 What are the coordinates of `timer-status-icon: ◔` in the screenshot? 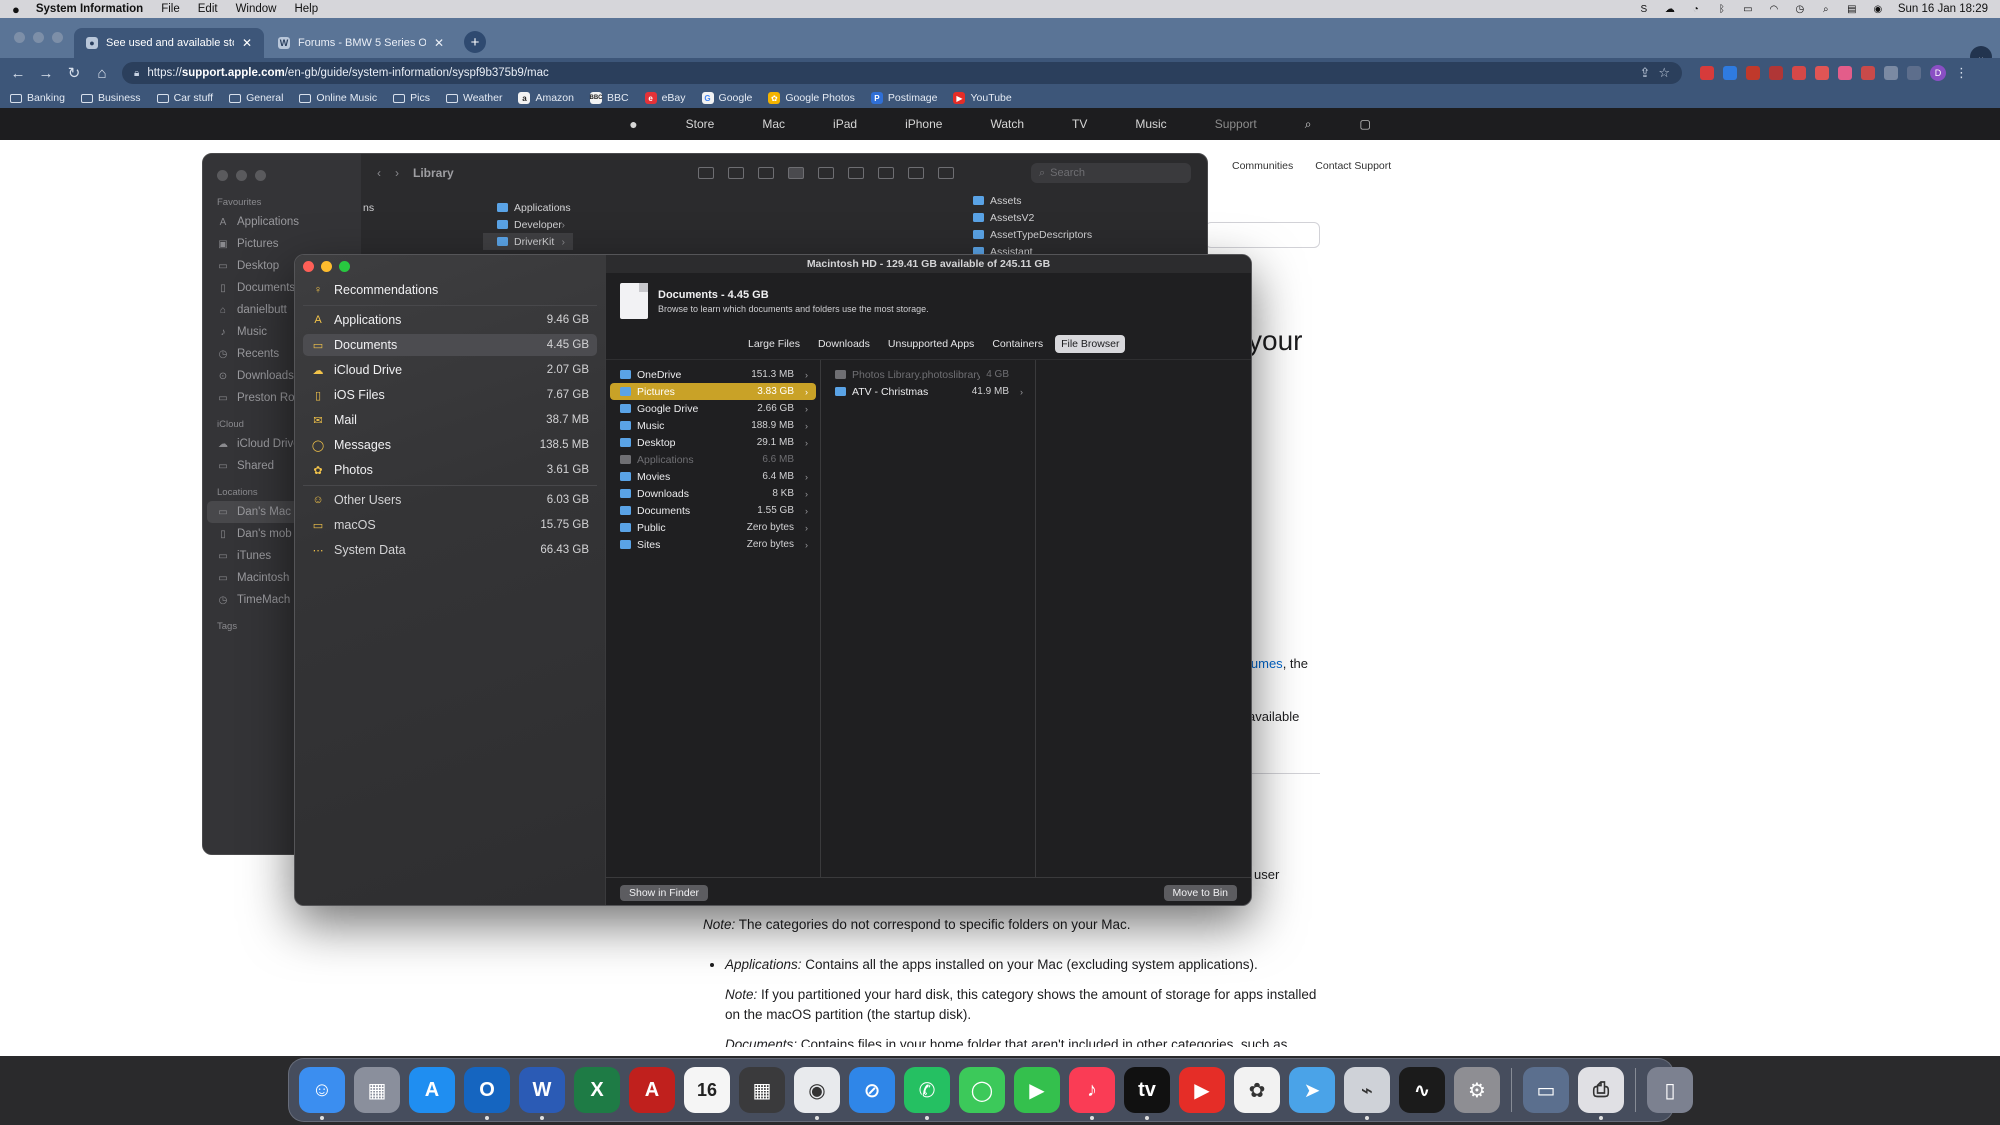 It's located at (1696, 9).